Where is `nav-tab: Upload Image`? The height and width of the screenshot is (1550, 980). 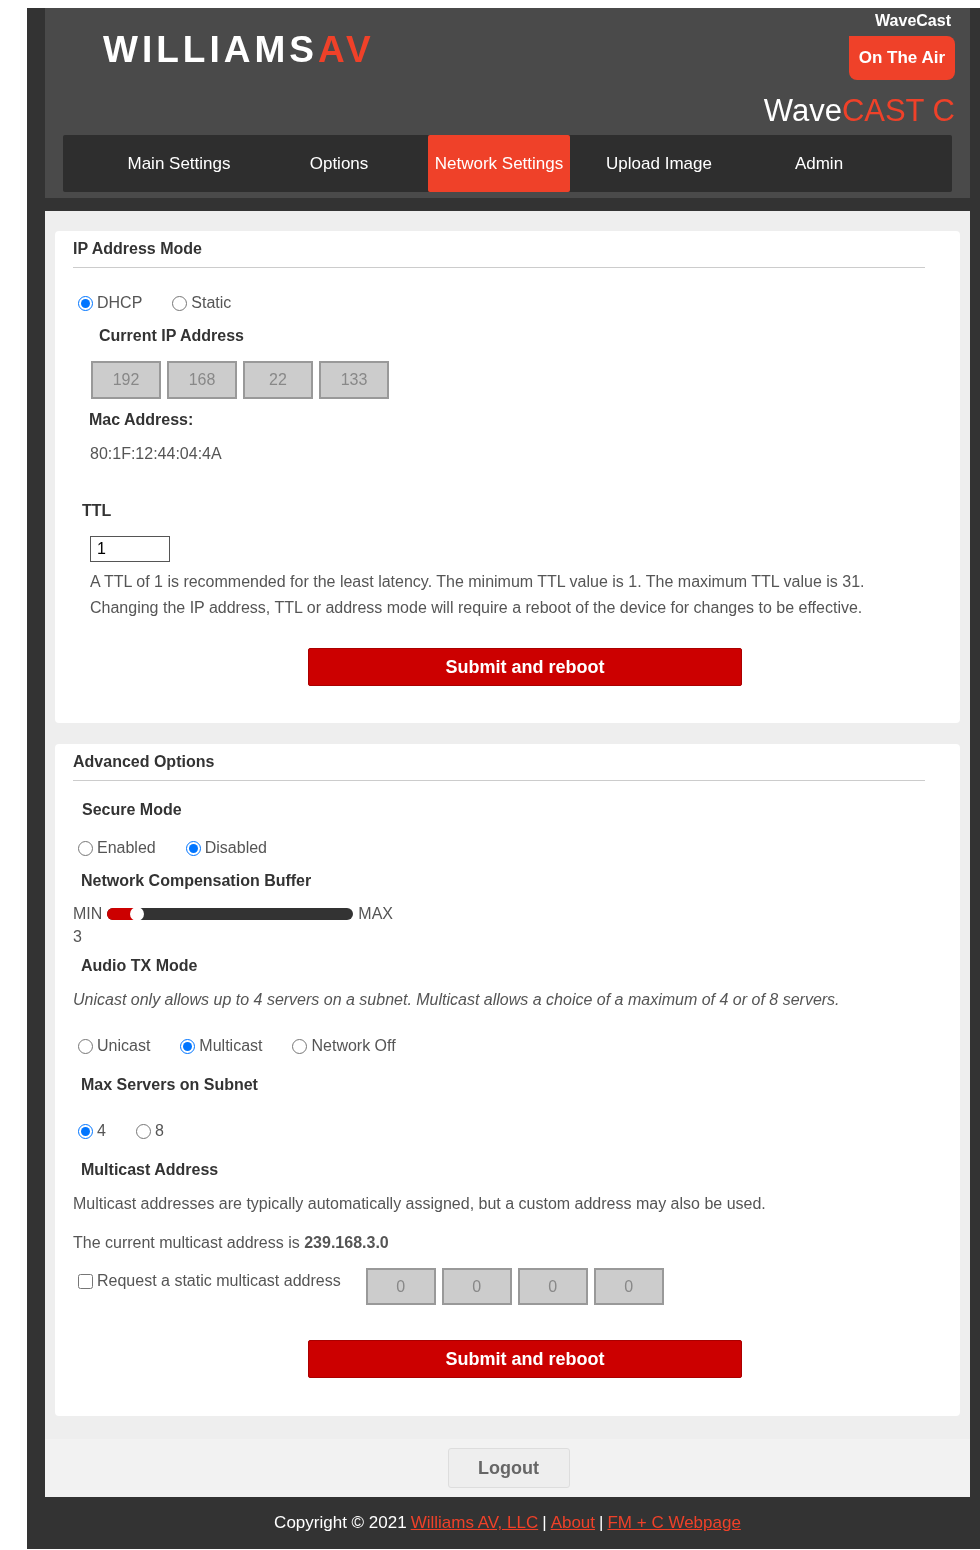 nav-tab: Upload Image is located at coordinates (659, 163).